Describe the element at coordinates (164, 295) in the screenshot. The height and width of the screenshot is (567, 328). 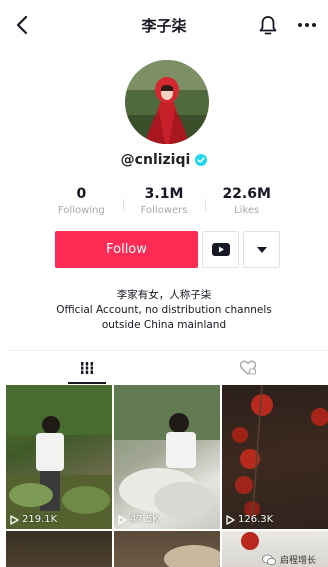
I see `bio-line: 李家有女，人称子柒` at that location.